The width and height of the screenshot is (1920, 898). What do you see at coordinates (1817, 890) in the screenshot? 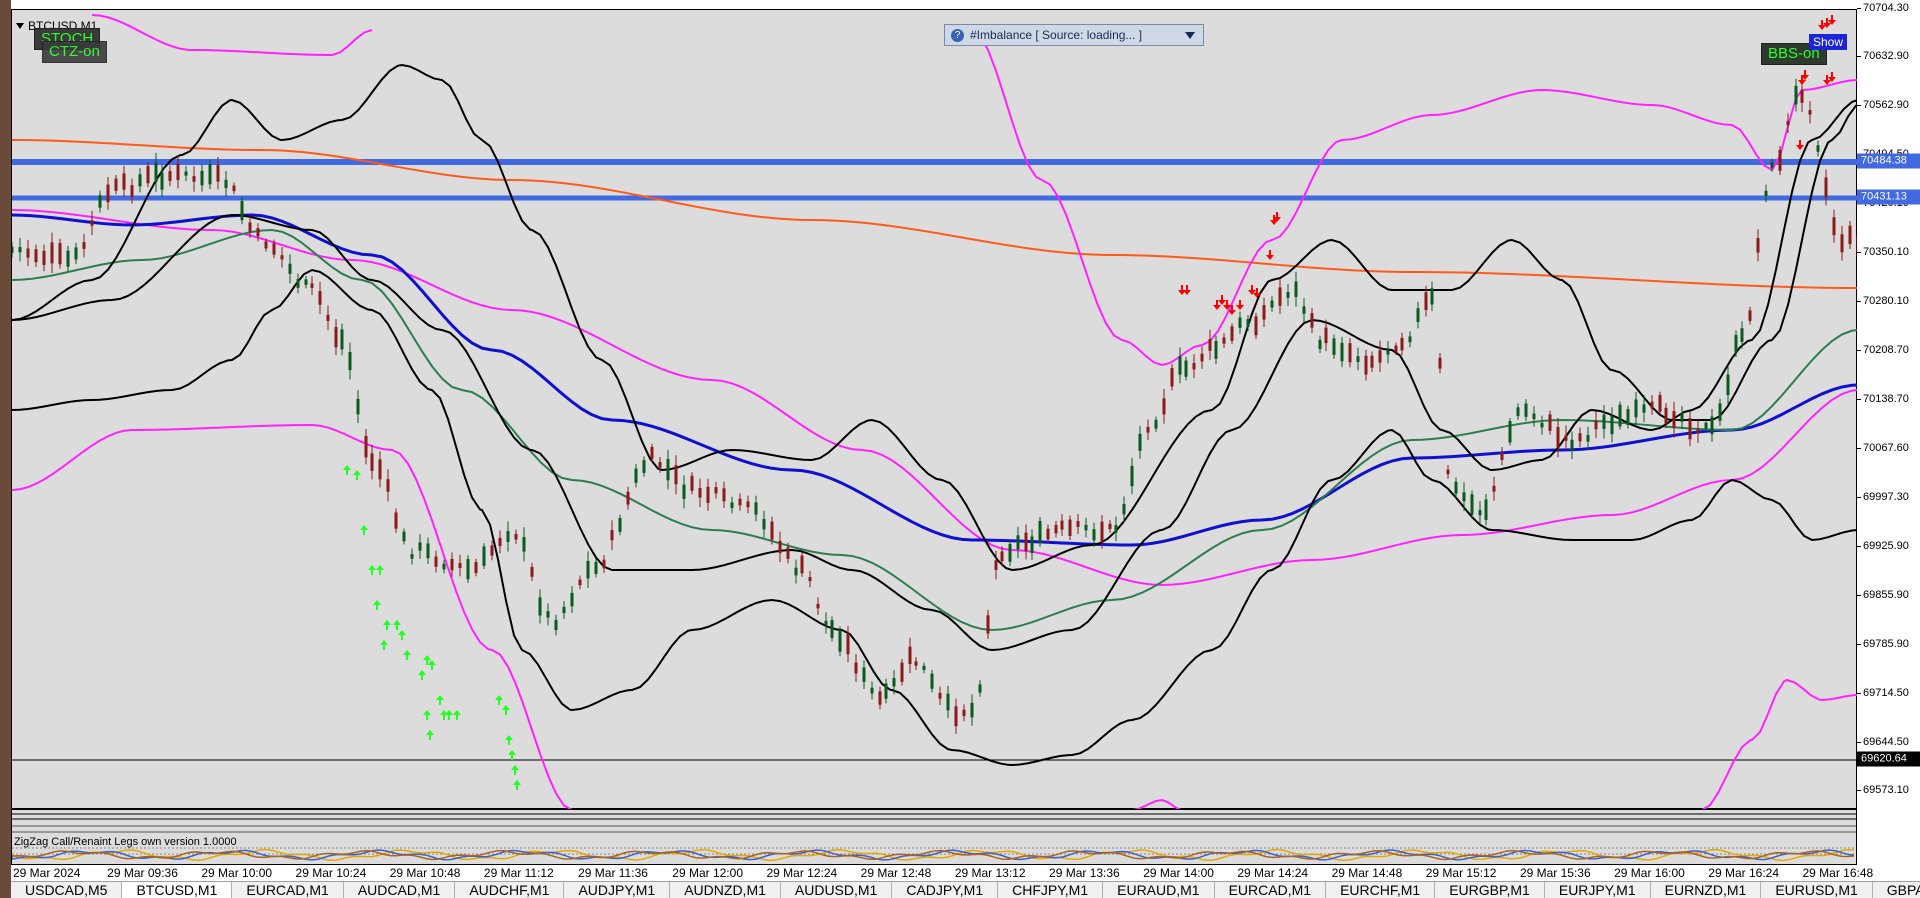
I see `tab-eurusd-m1: EURUSD,M1` at bounding box center [1817, 890].